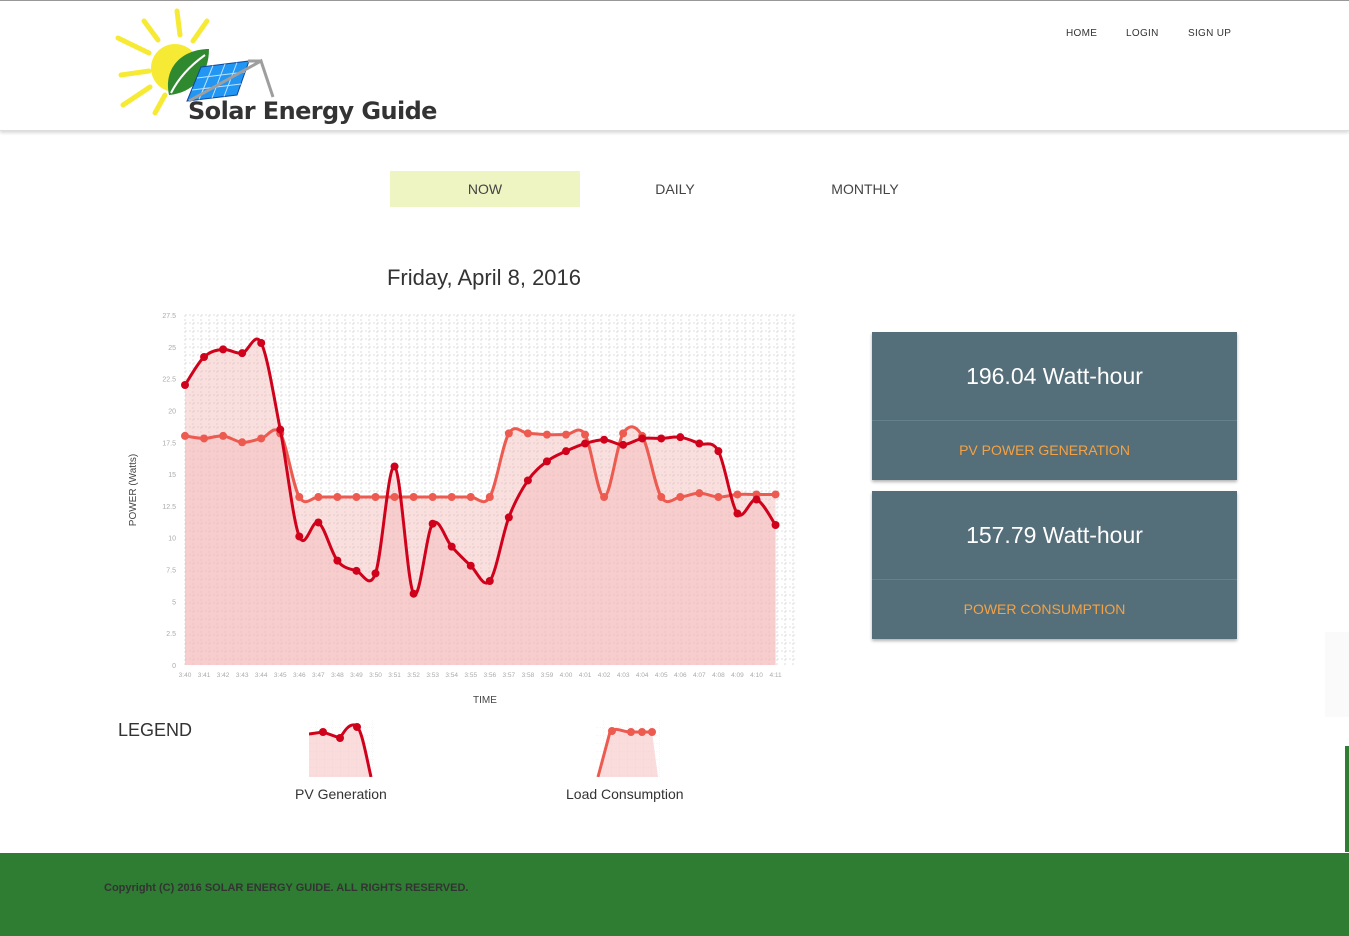  I want to click on power-consumption-card: 157.79 Watt-hour POWER CONSUMPTION, so click(1054, 565).